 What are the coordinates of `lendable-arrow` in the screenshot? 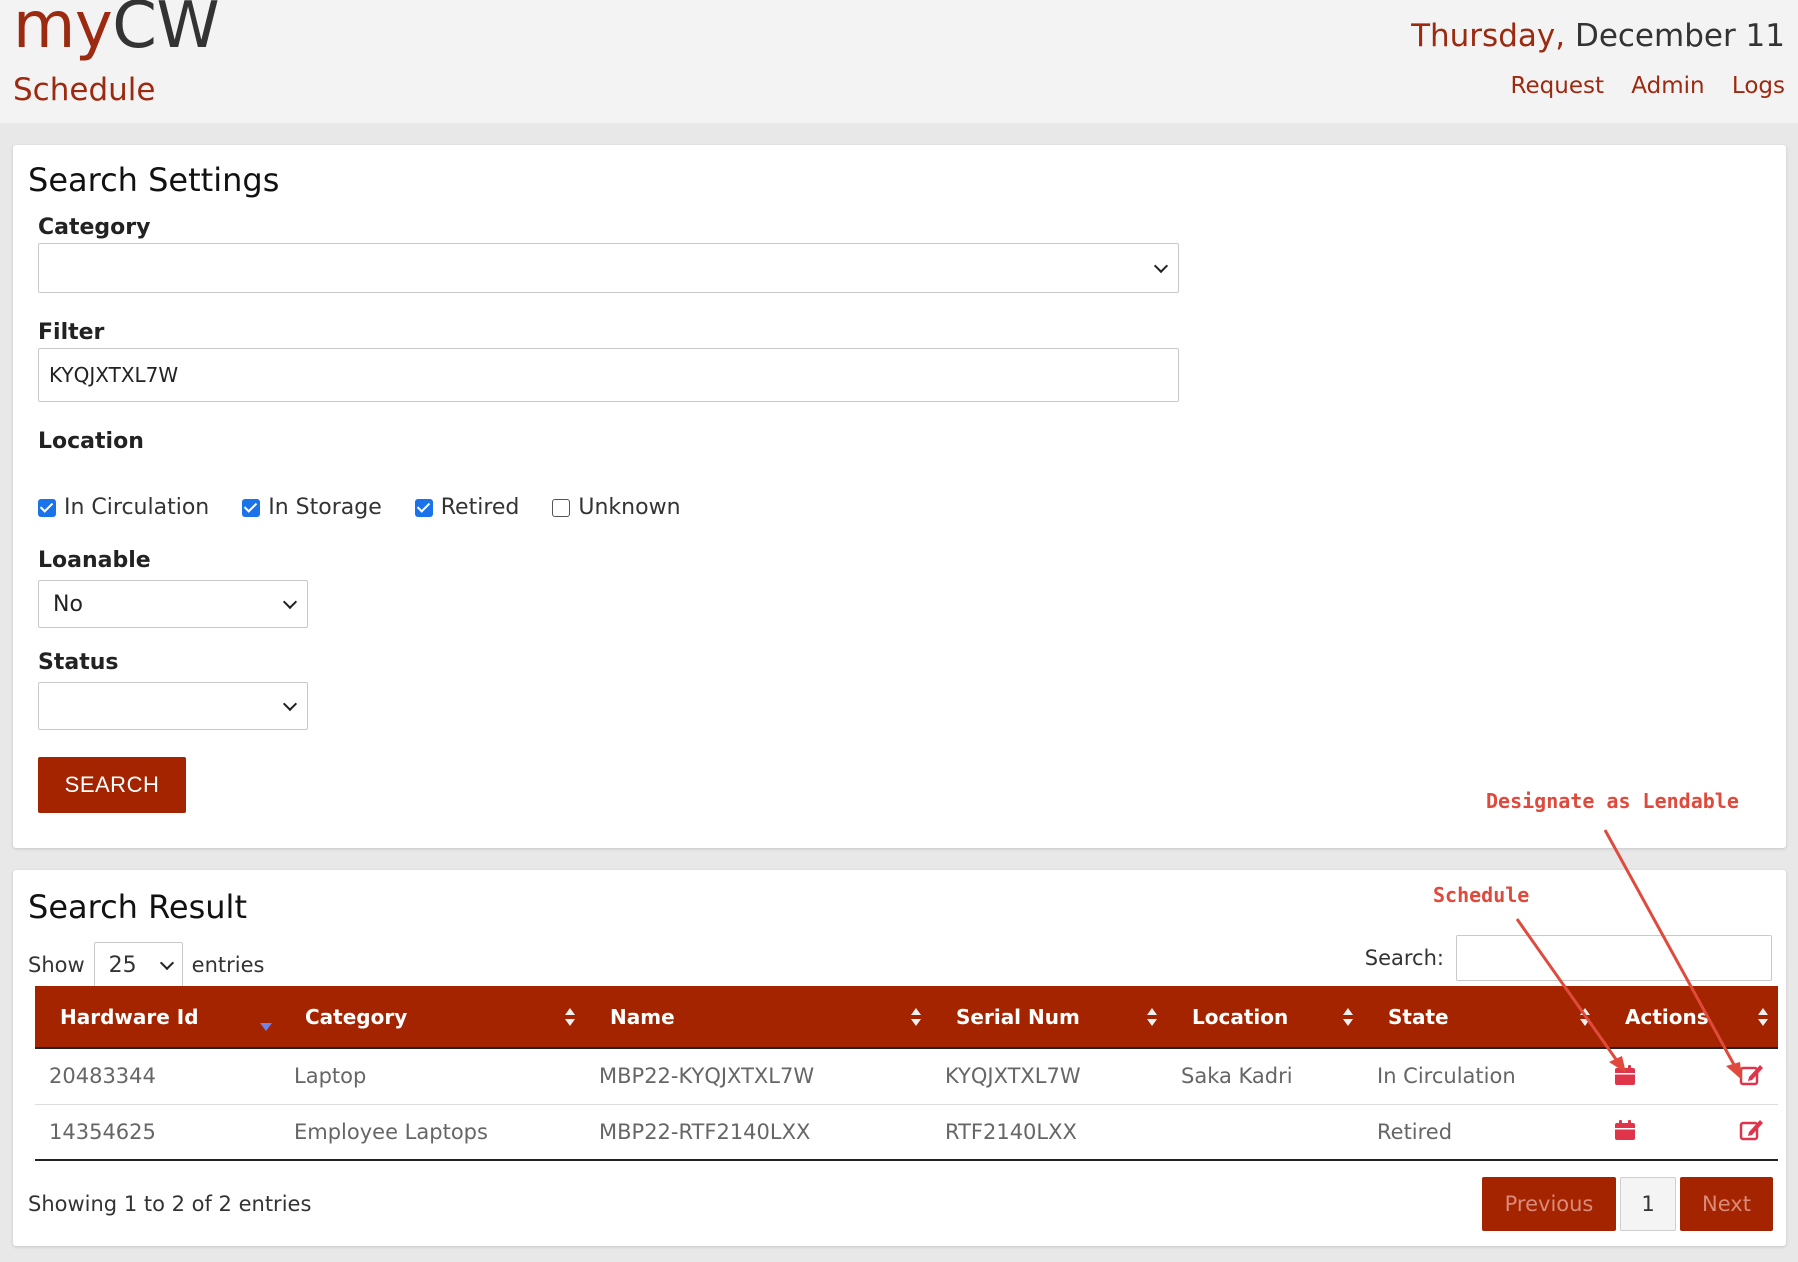 It's located at (1671, 951).